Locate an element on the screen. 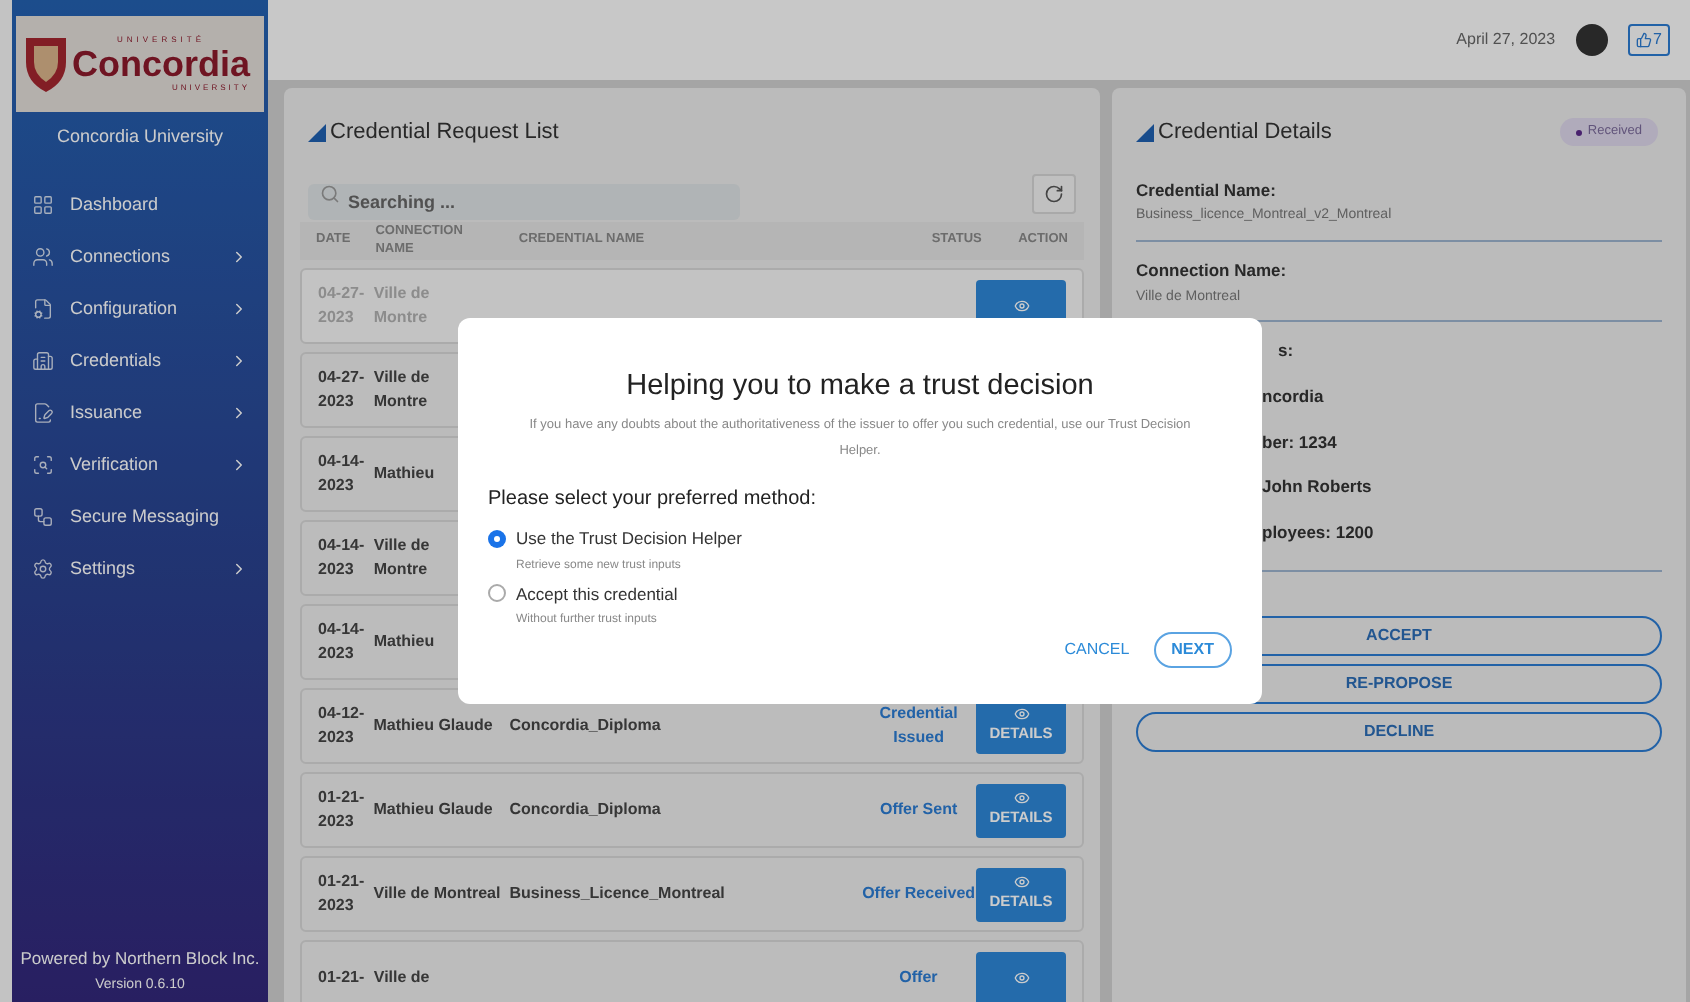 This screenshot has height=1002, width=1690. sidebar-item: Settings is located at coordinates (140, 569).